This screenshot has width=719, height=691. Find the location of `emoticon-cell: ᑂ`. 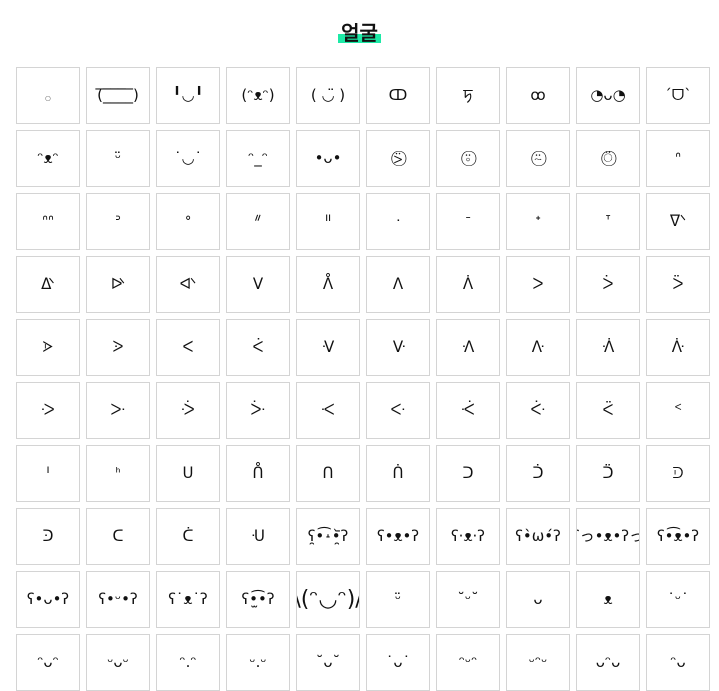

emoticon-cell: ᑂ is located at coordinates (188, 410).